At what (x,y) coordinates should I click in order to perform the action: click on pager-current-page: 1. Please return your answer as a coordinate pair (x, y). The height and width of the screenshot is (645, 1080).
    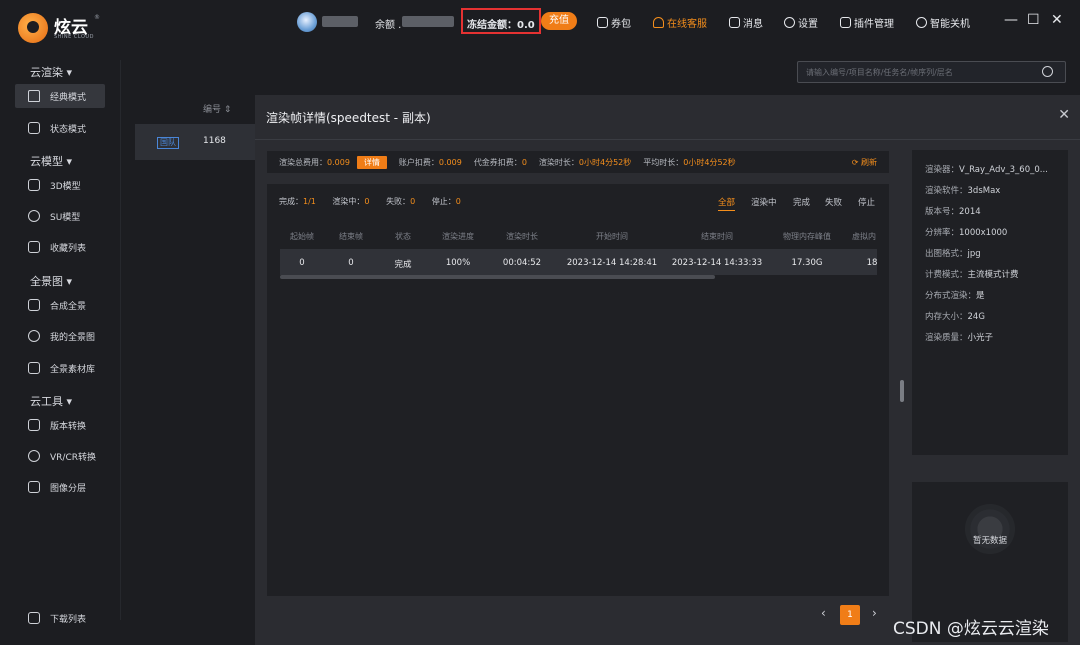
    Looking at the image, I should click on (850, 615).